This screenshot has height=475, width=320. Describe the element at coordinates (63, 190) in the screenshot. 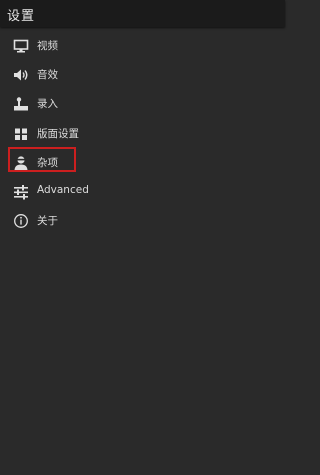

I see `menu-item-label: Advanced` at that location.